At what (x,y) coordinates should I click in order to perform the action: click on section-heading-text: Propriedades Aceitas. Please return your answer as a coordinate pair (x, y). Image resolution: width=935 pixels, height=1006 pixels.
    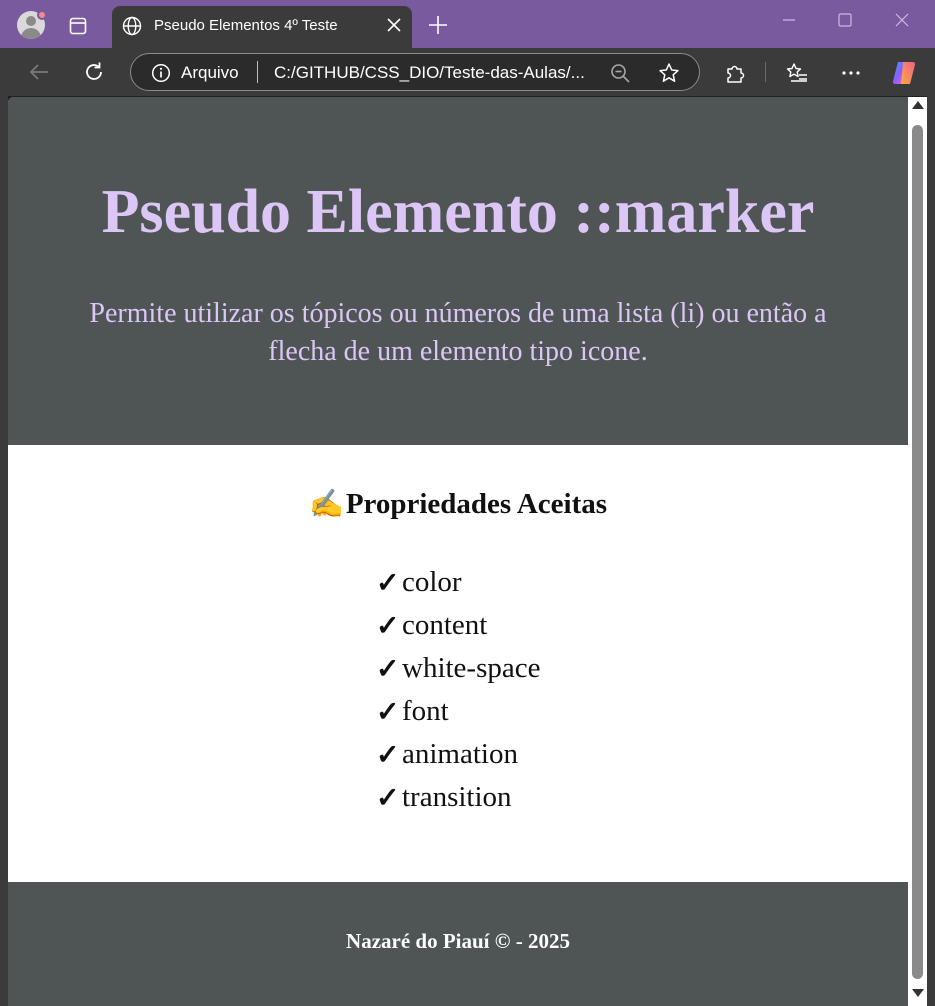
    Looking at the image, I should click on (476, 504).